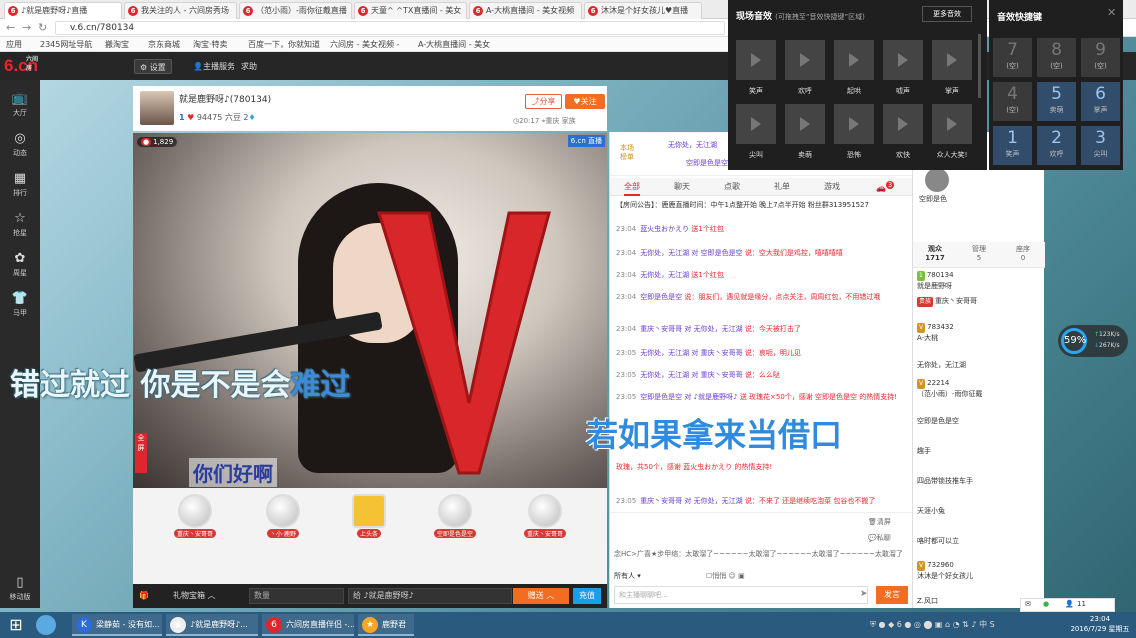  I want to click on browser-tab: 6 （范小雨）-雨你征戴直播, so click(295, 10).